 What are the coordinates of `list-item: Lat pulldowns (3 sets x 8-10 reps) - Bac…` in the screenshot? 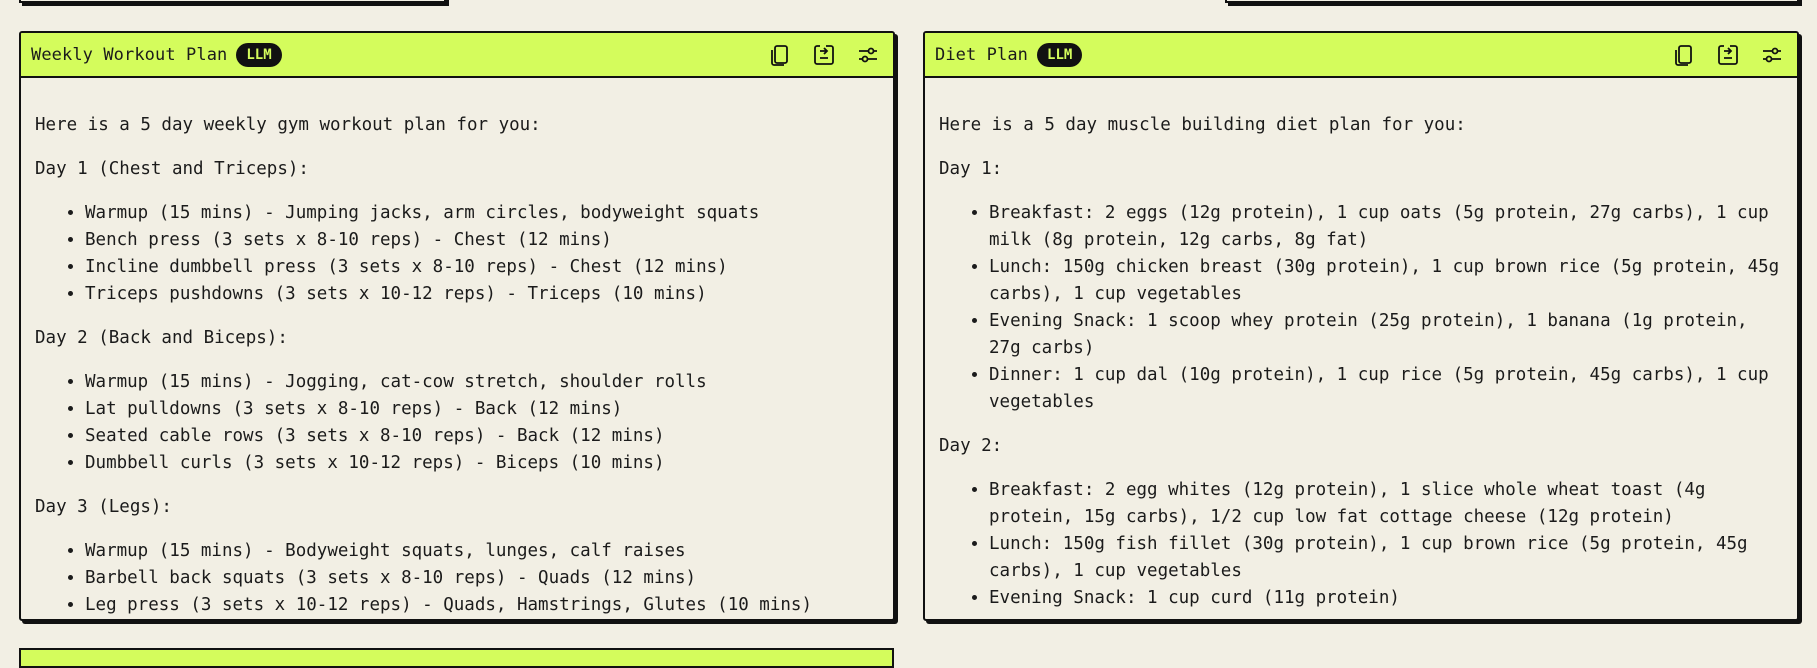 It's located at (482, 409).